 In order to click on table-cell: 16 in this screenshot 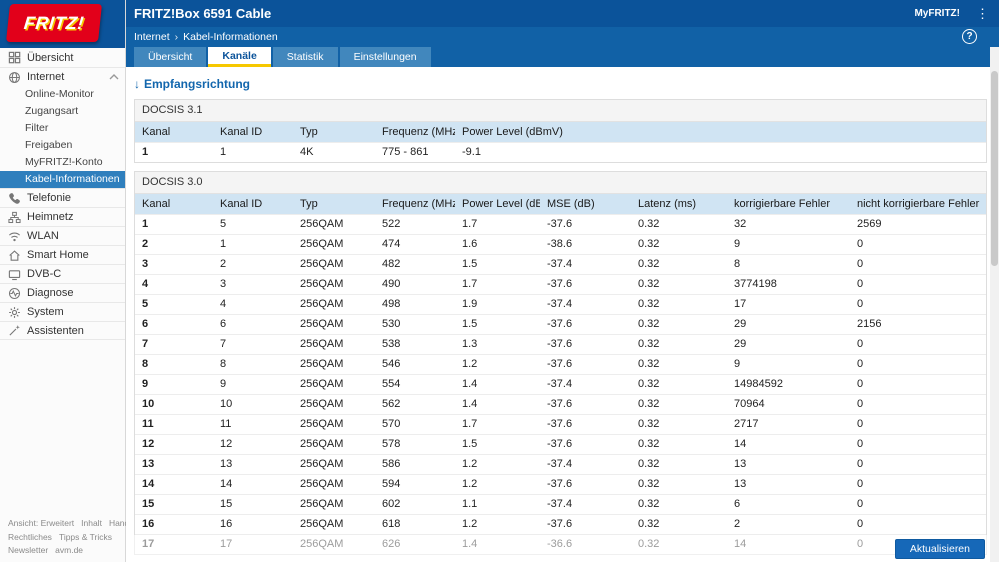, I will do `click(174, 523)`.